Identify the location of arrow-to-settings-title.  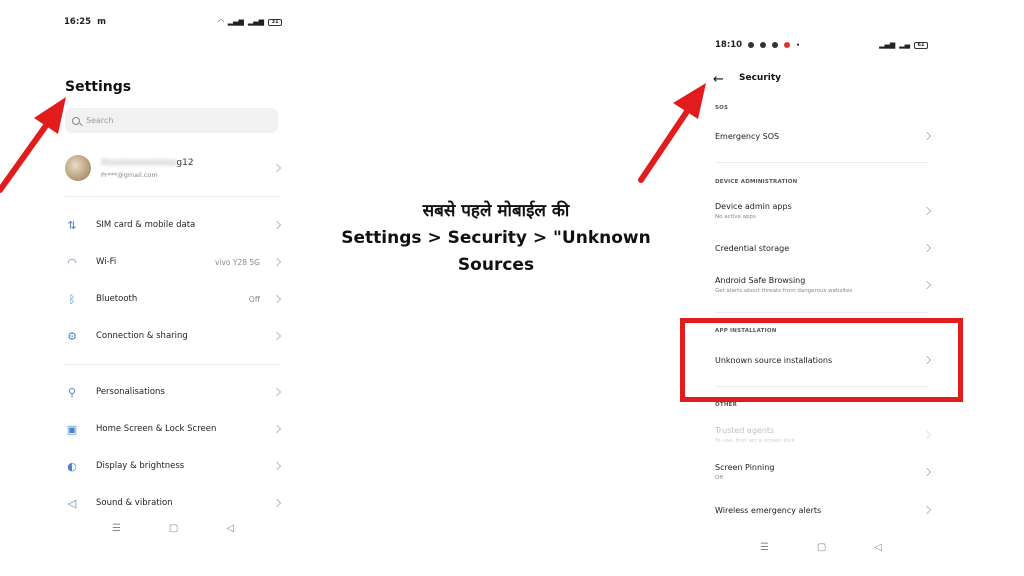
(33, 145).